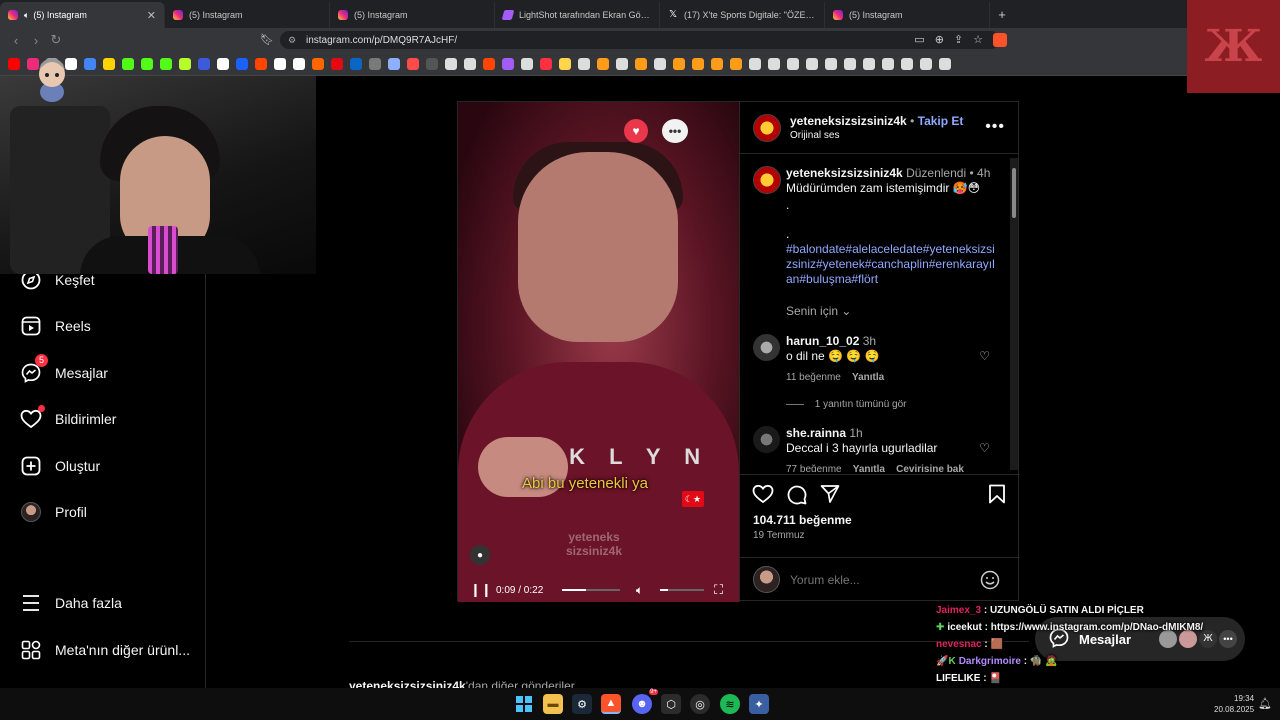 Image resolution: width=1280 pixels, height=720 pixels. What do you see at coordinates (682, 590) in the screenshot?
I see `volume-slider` at bounding box center [682, 590].